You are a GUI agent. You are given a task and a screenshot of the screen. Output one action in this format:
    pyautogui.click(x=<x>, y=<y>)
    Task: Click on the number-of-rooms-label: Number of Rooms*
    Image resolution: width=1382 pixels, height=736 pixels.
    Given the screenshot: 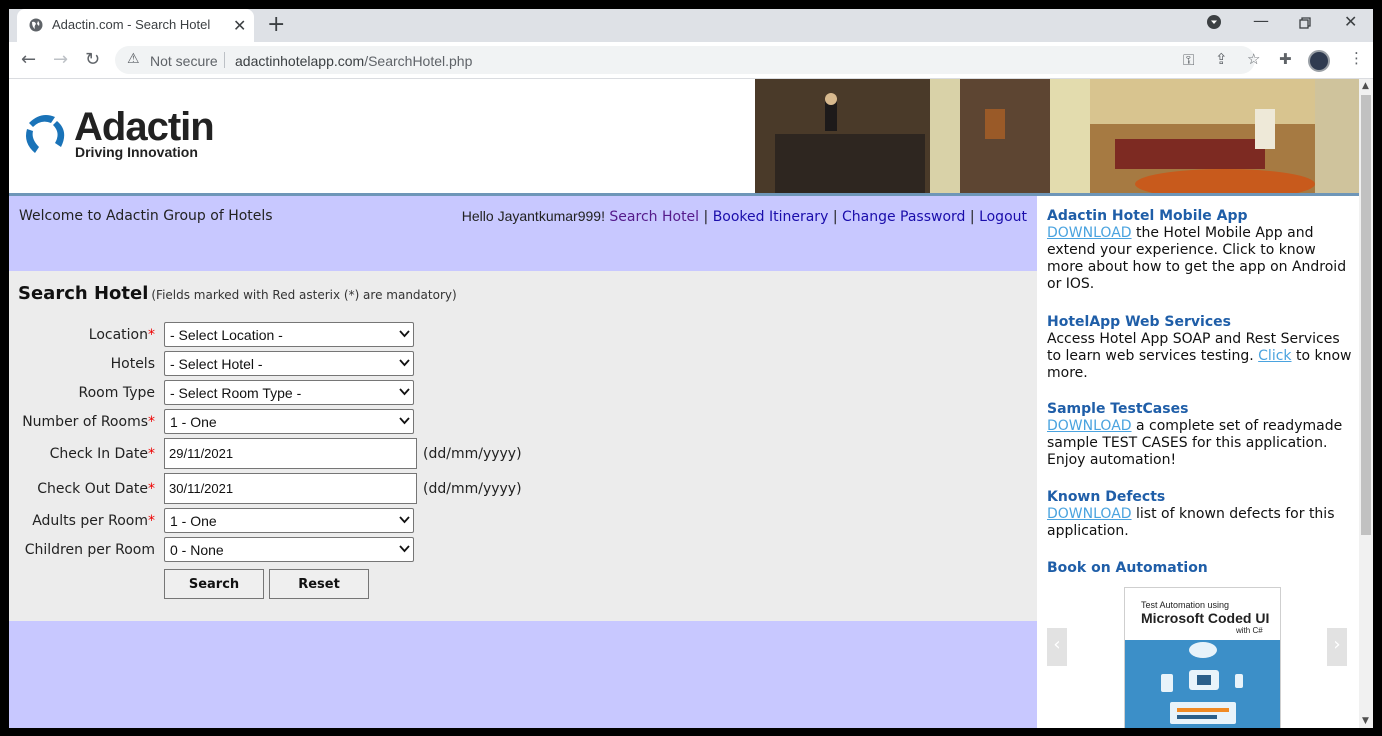 What is the action you would take?
    pyautogui.click(x=88, y=422)
    